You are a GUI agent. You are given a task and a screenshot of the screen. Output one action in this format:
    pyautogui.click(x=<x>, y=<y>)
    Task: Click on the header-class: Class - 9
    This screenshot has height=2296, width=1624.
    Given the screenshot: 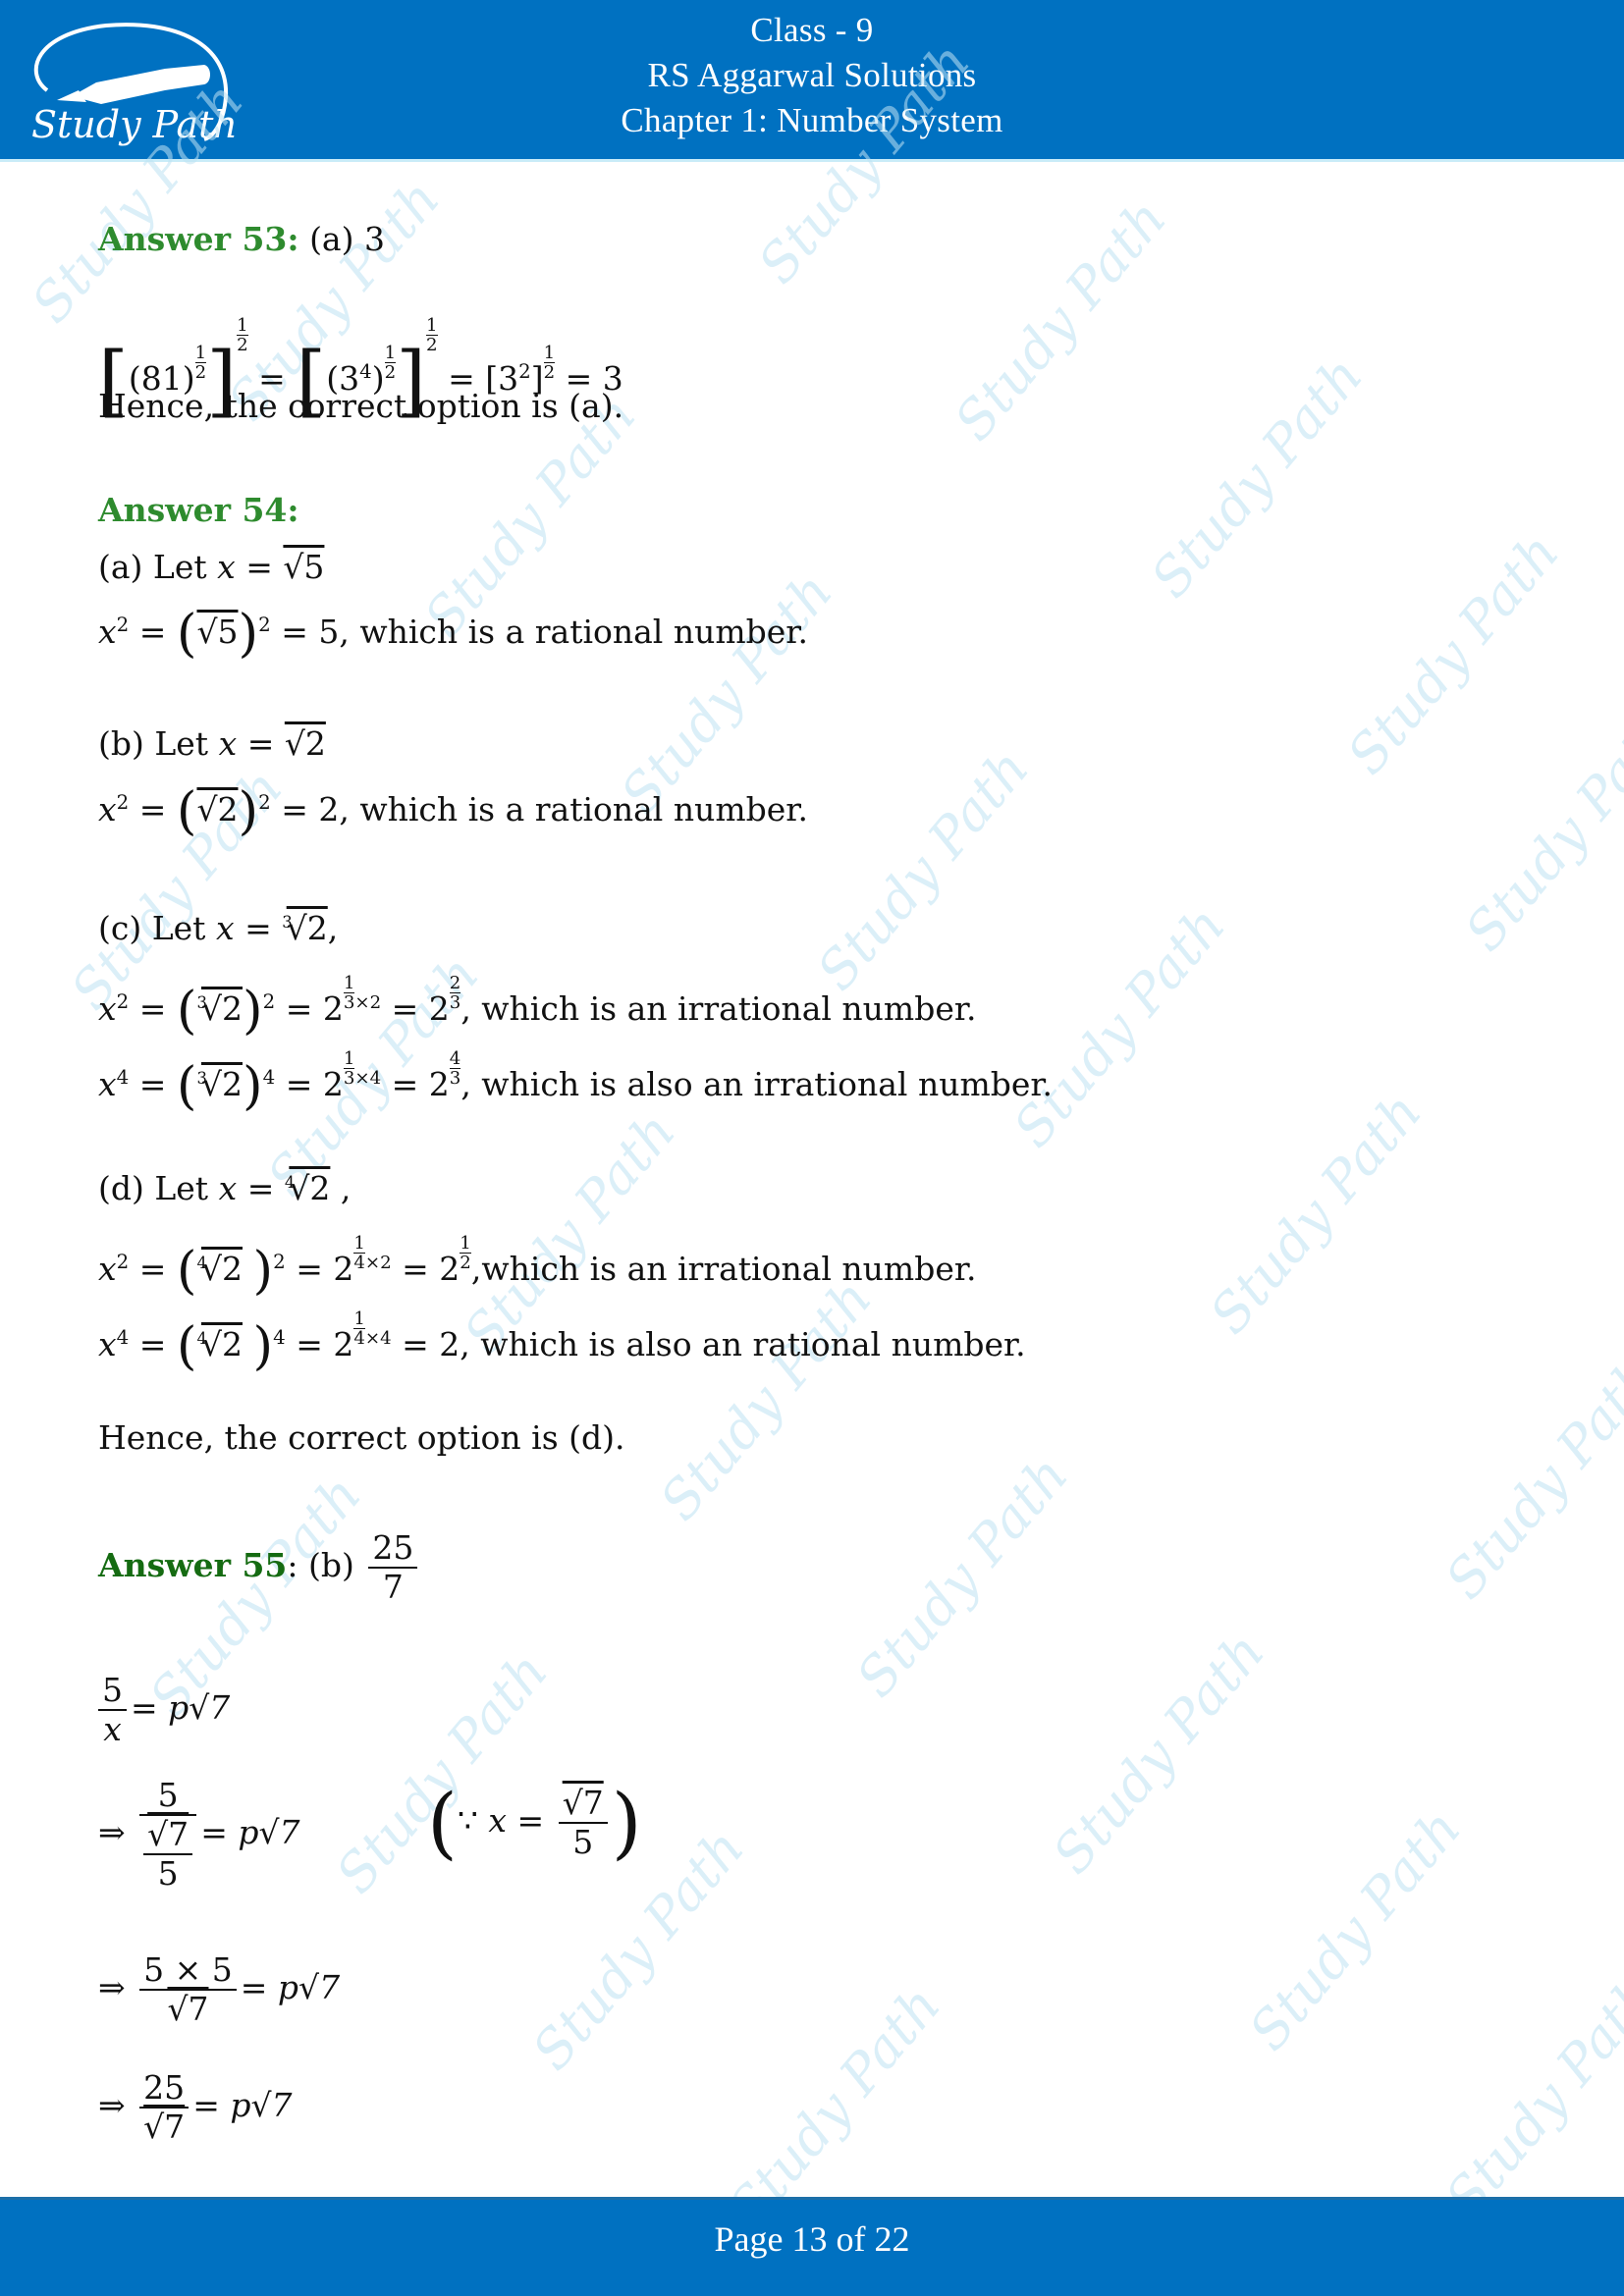 What is the action you would take?
    pyautogui.click(x=812, y=30)
    